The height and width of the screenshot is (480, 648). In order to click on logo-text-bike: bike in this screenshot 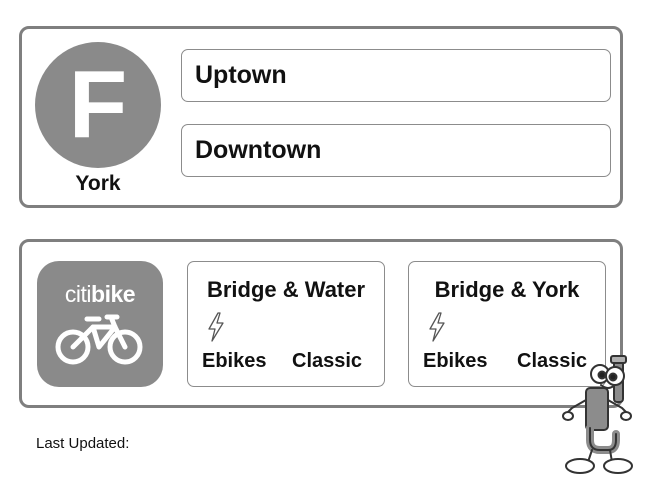, I will do `click(113, 294)`.